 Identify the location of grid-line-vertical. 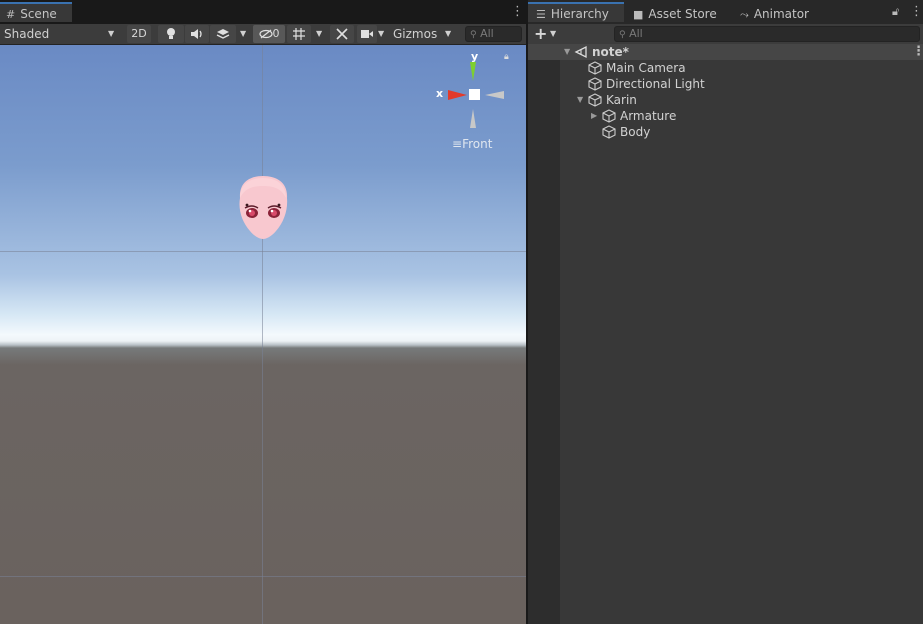
(262, 334).